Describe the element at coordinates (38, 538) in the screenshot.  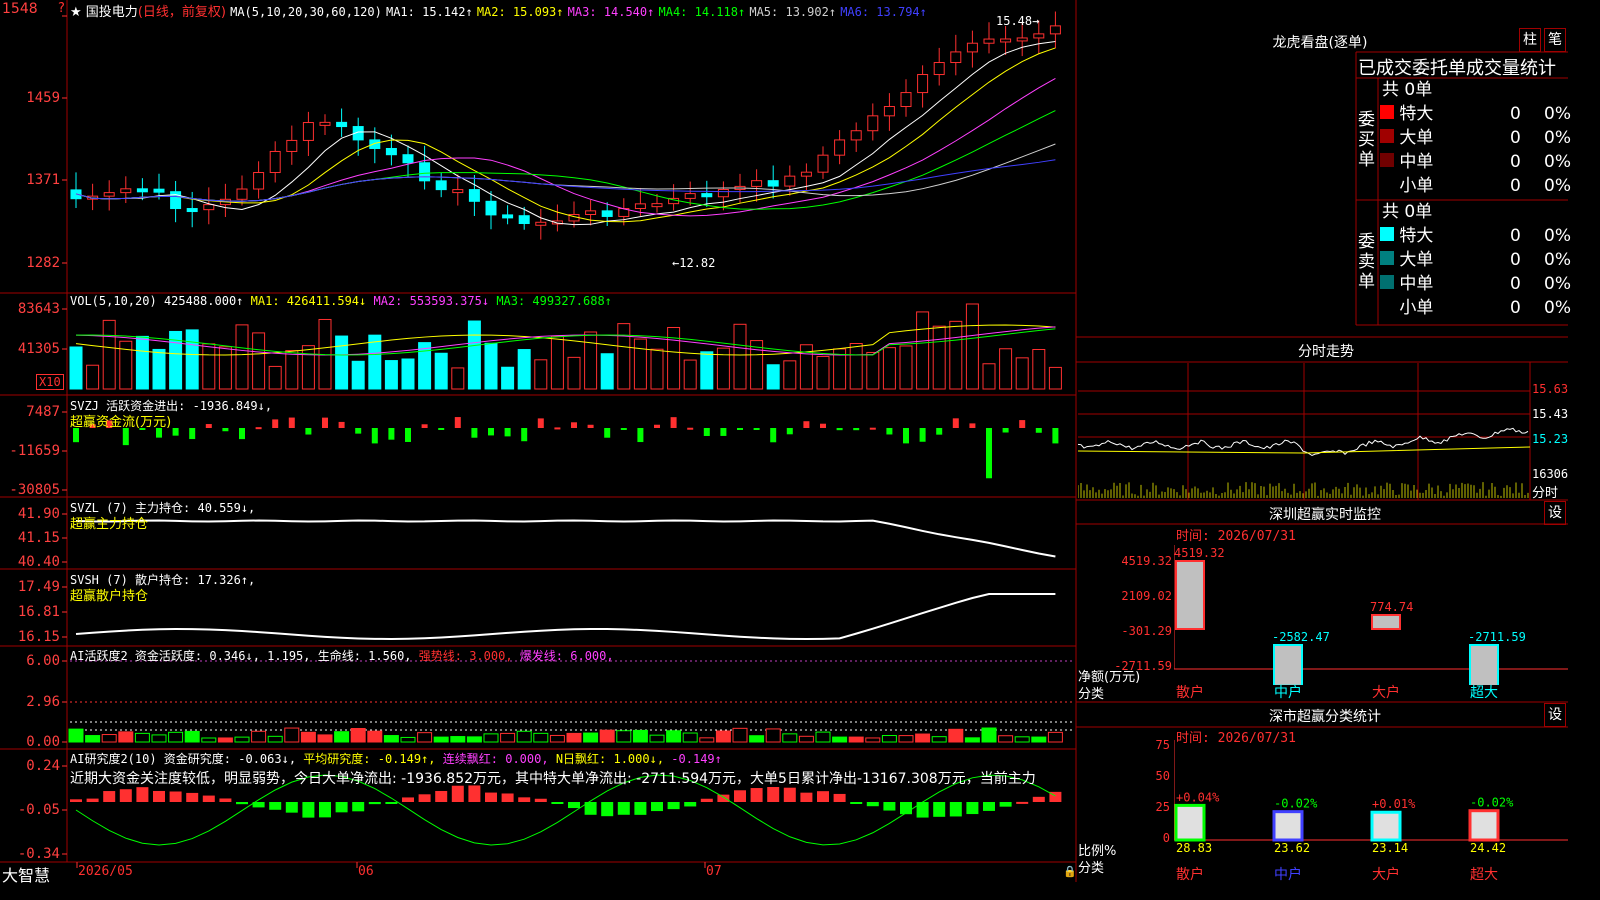
I see `svzl-axis-label: 41.15` at that location.